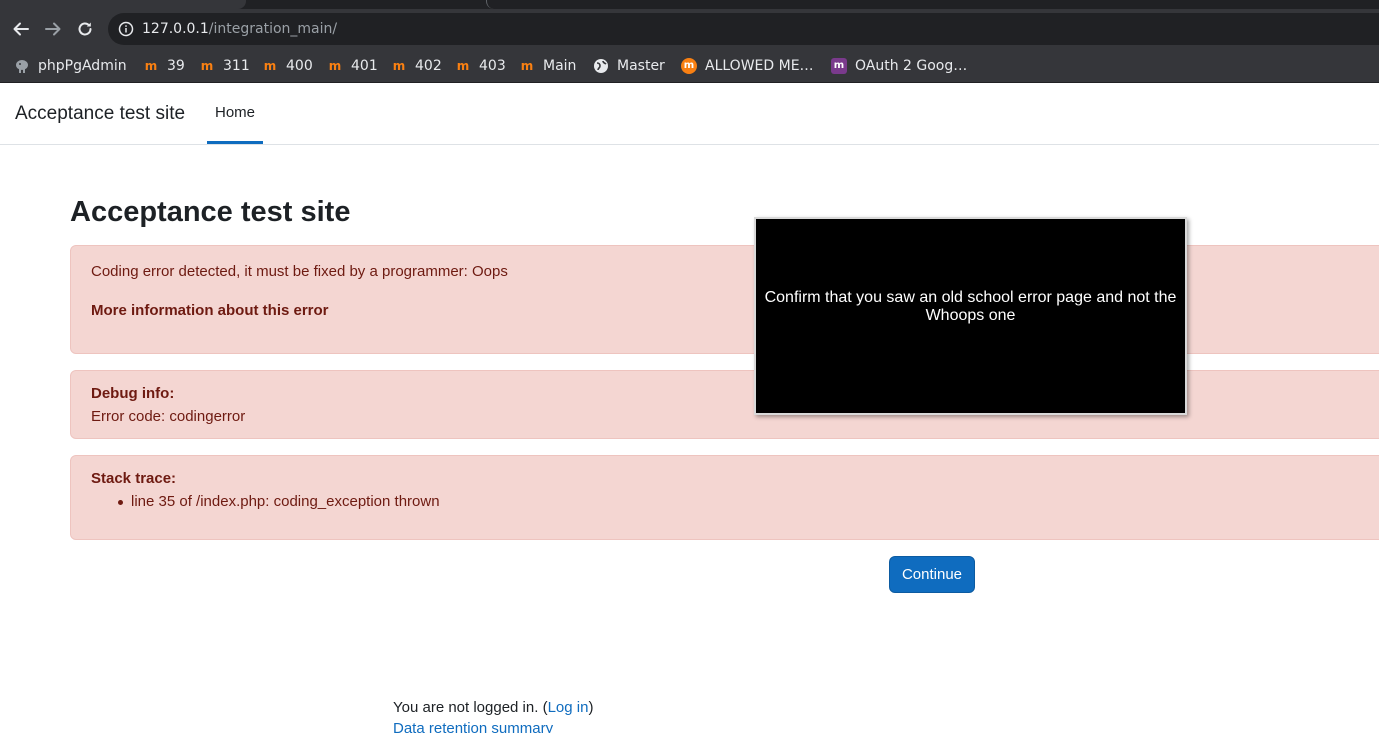 This screenshot has height=733, width=1379. What do you see at coordinates (210, 212) in the screenshot?
I see `page-title: Acceptance test site` at bounding box center [210, 212].